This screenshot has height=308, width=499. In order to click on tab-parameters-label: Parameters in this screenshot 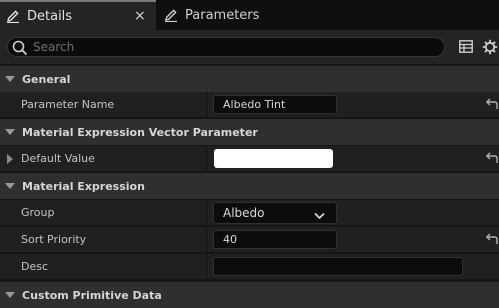, I will do `click(222, 15)`.